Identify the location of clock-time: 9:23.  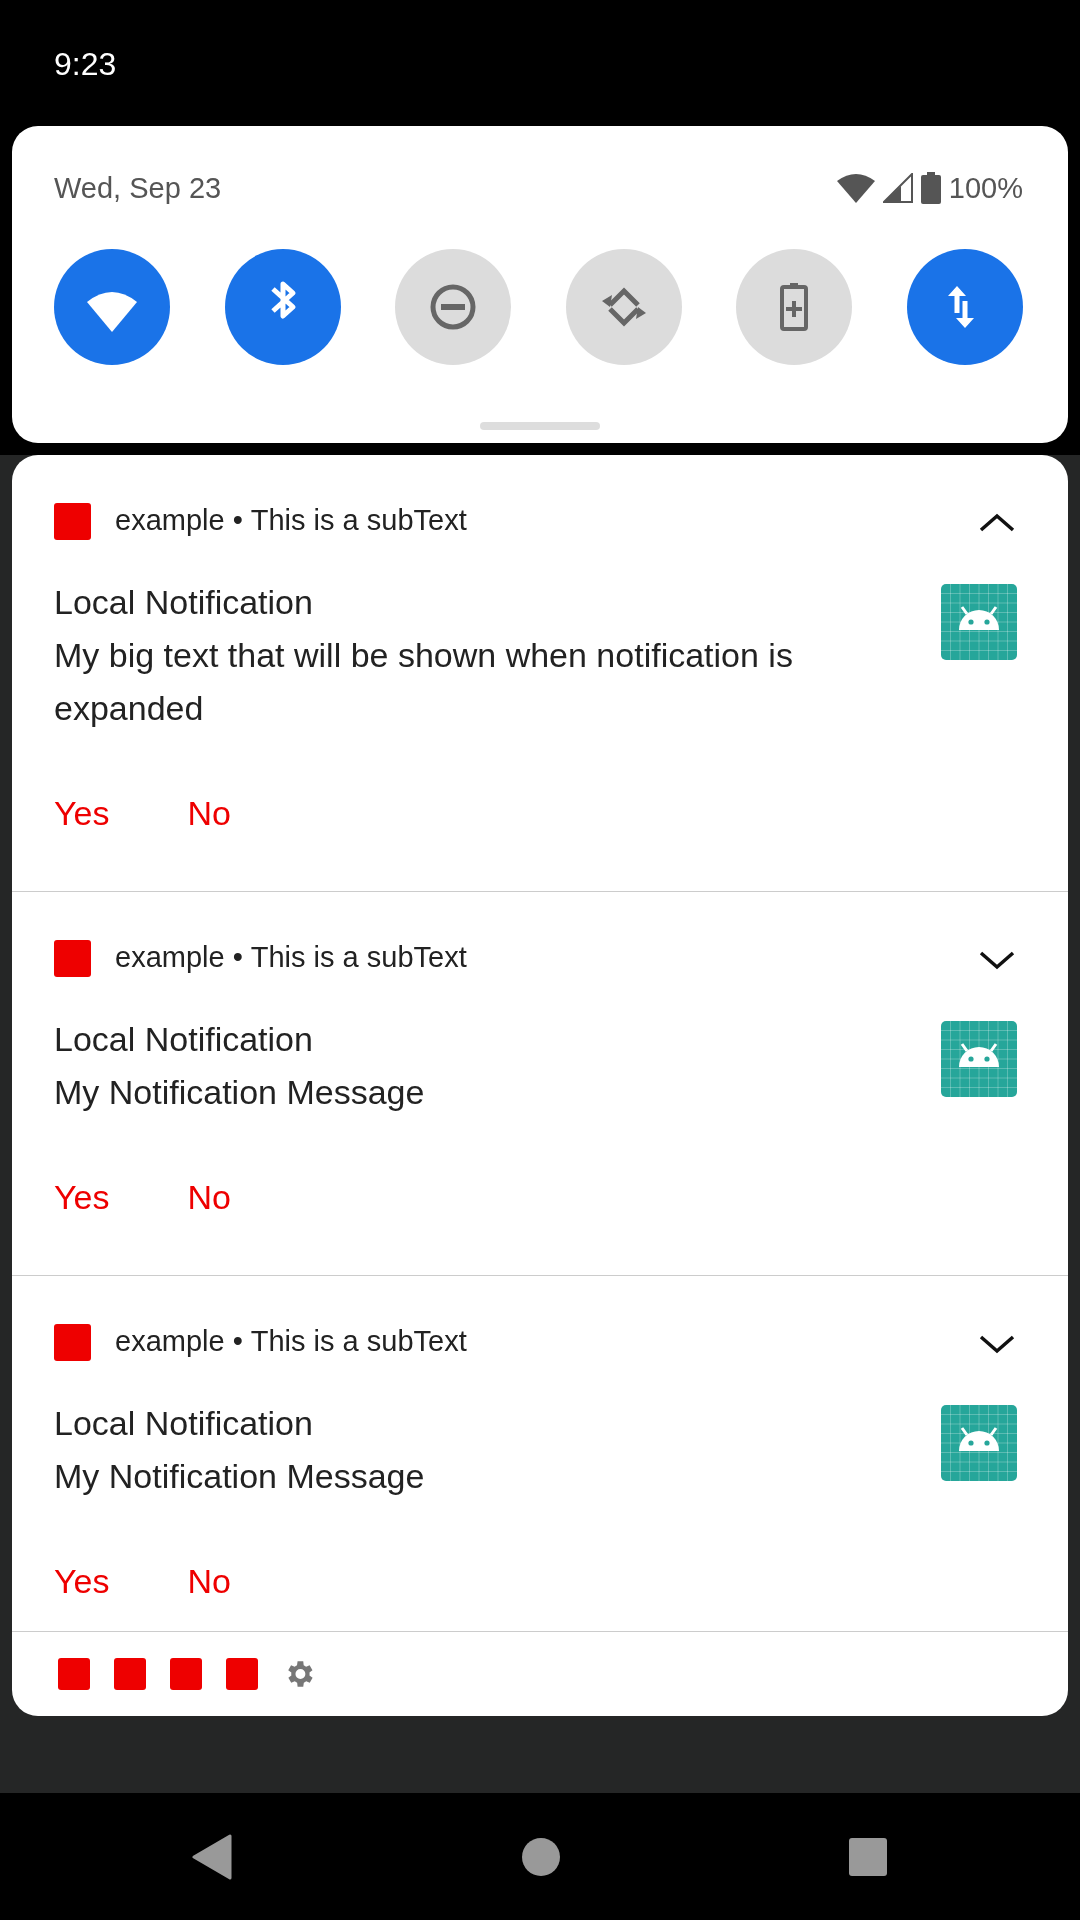
(85, 64).